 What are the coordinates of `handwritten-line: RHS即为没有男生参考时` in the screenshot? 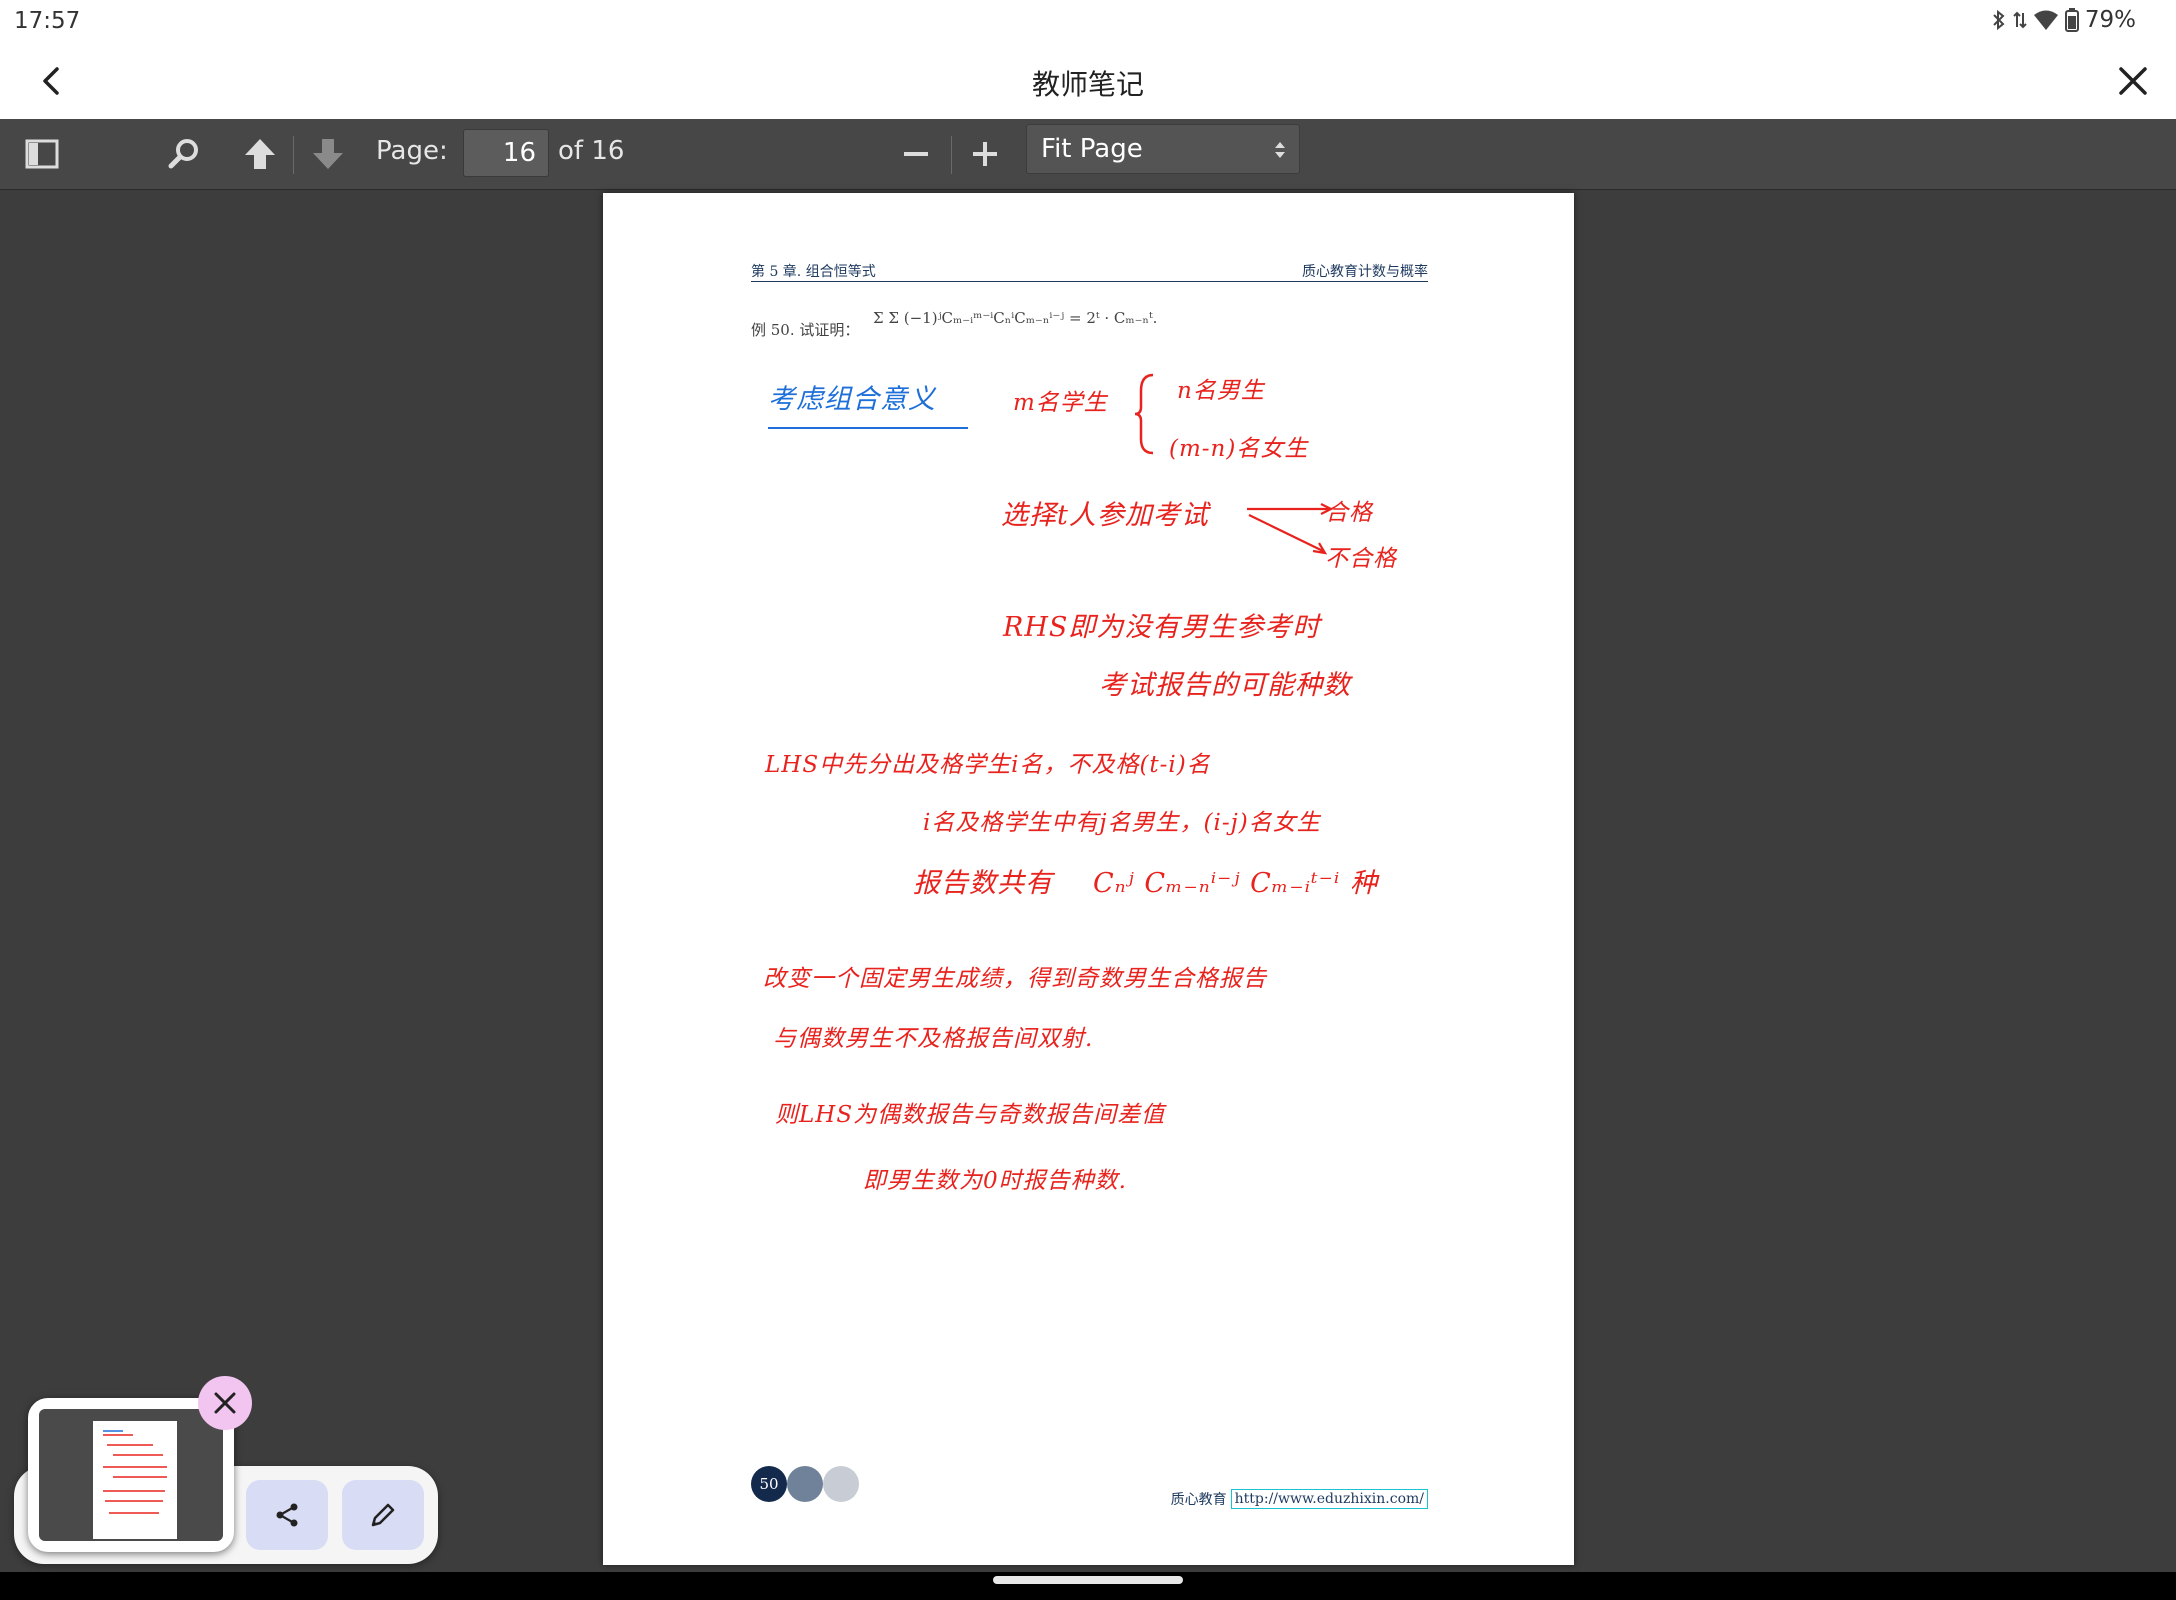 It's located at (1162, 627).